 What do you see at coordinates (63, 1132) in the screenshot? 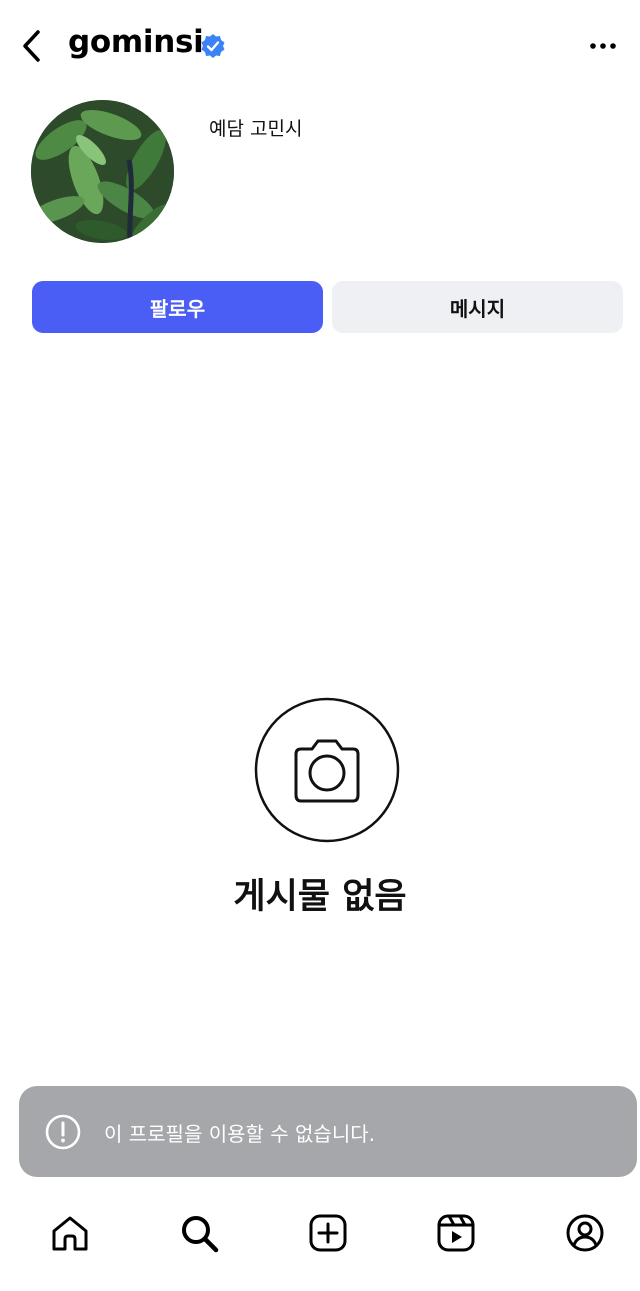
I see `exclamation-circle-icon` at bounding box center [63, 1132].